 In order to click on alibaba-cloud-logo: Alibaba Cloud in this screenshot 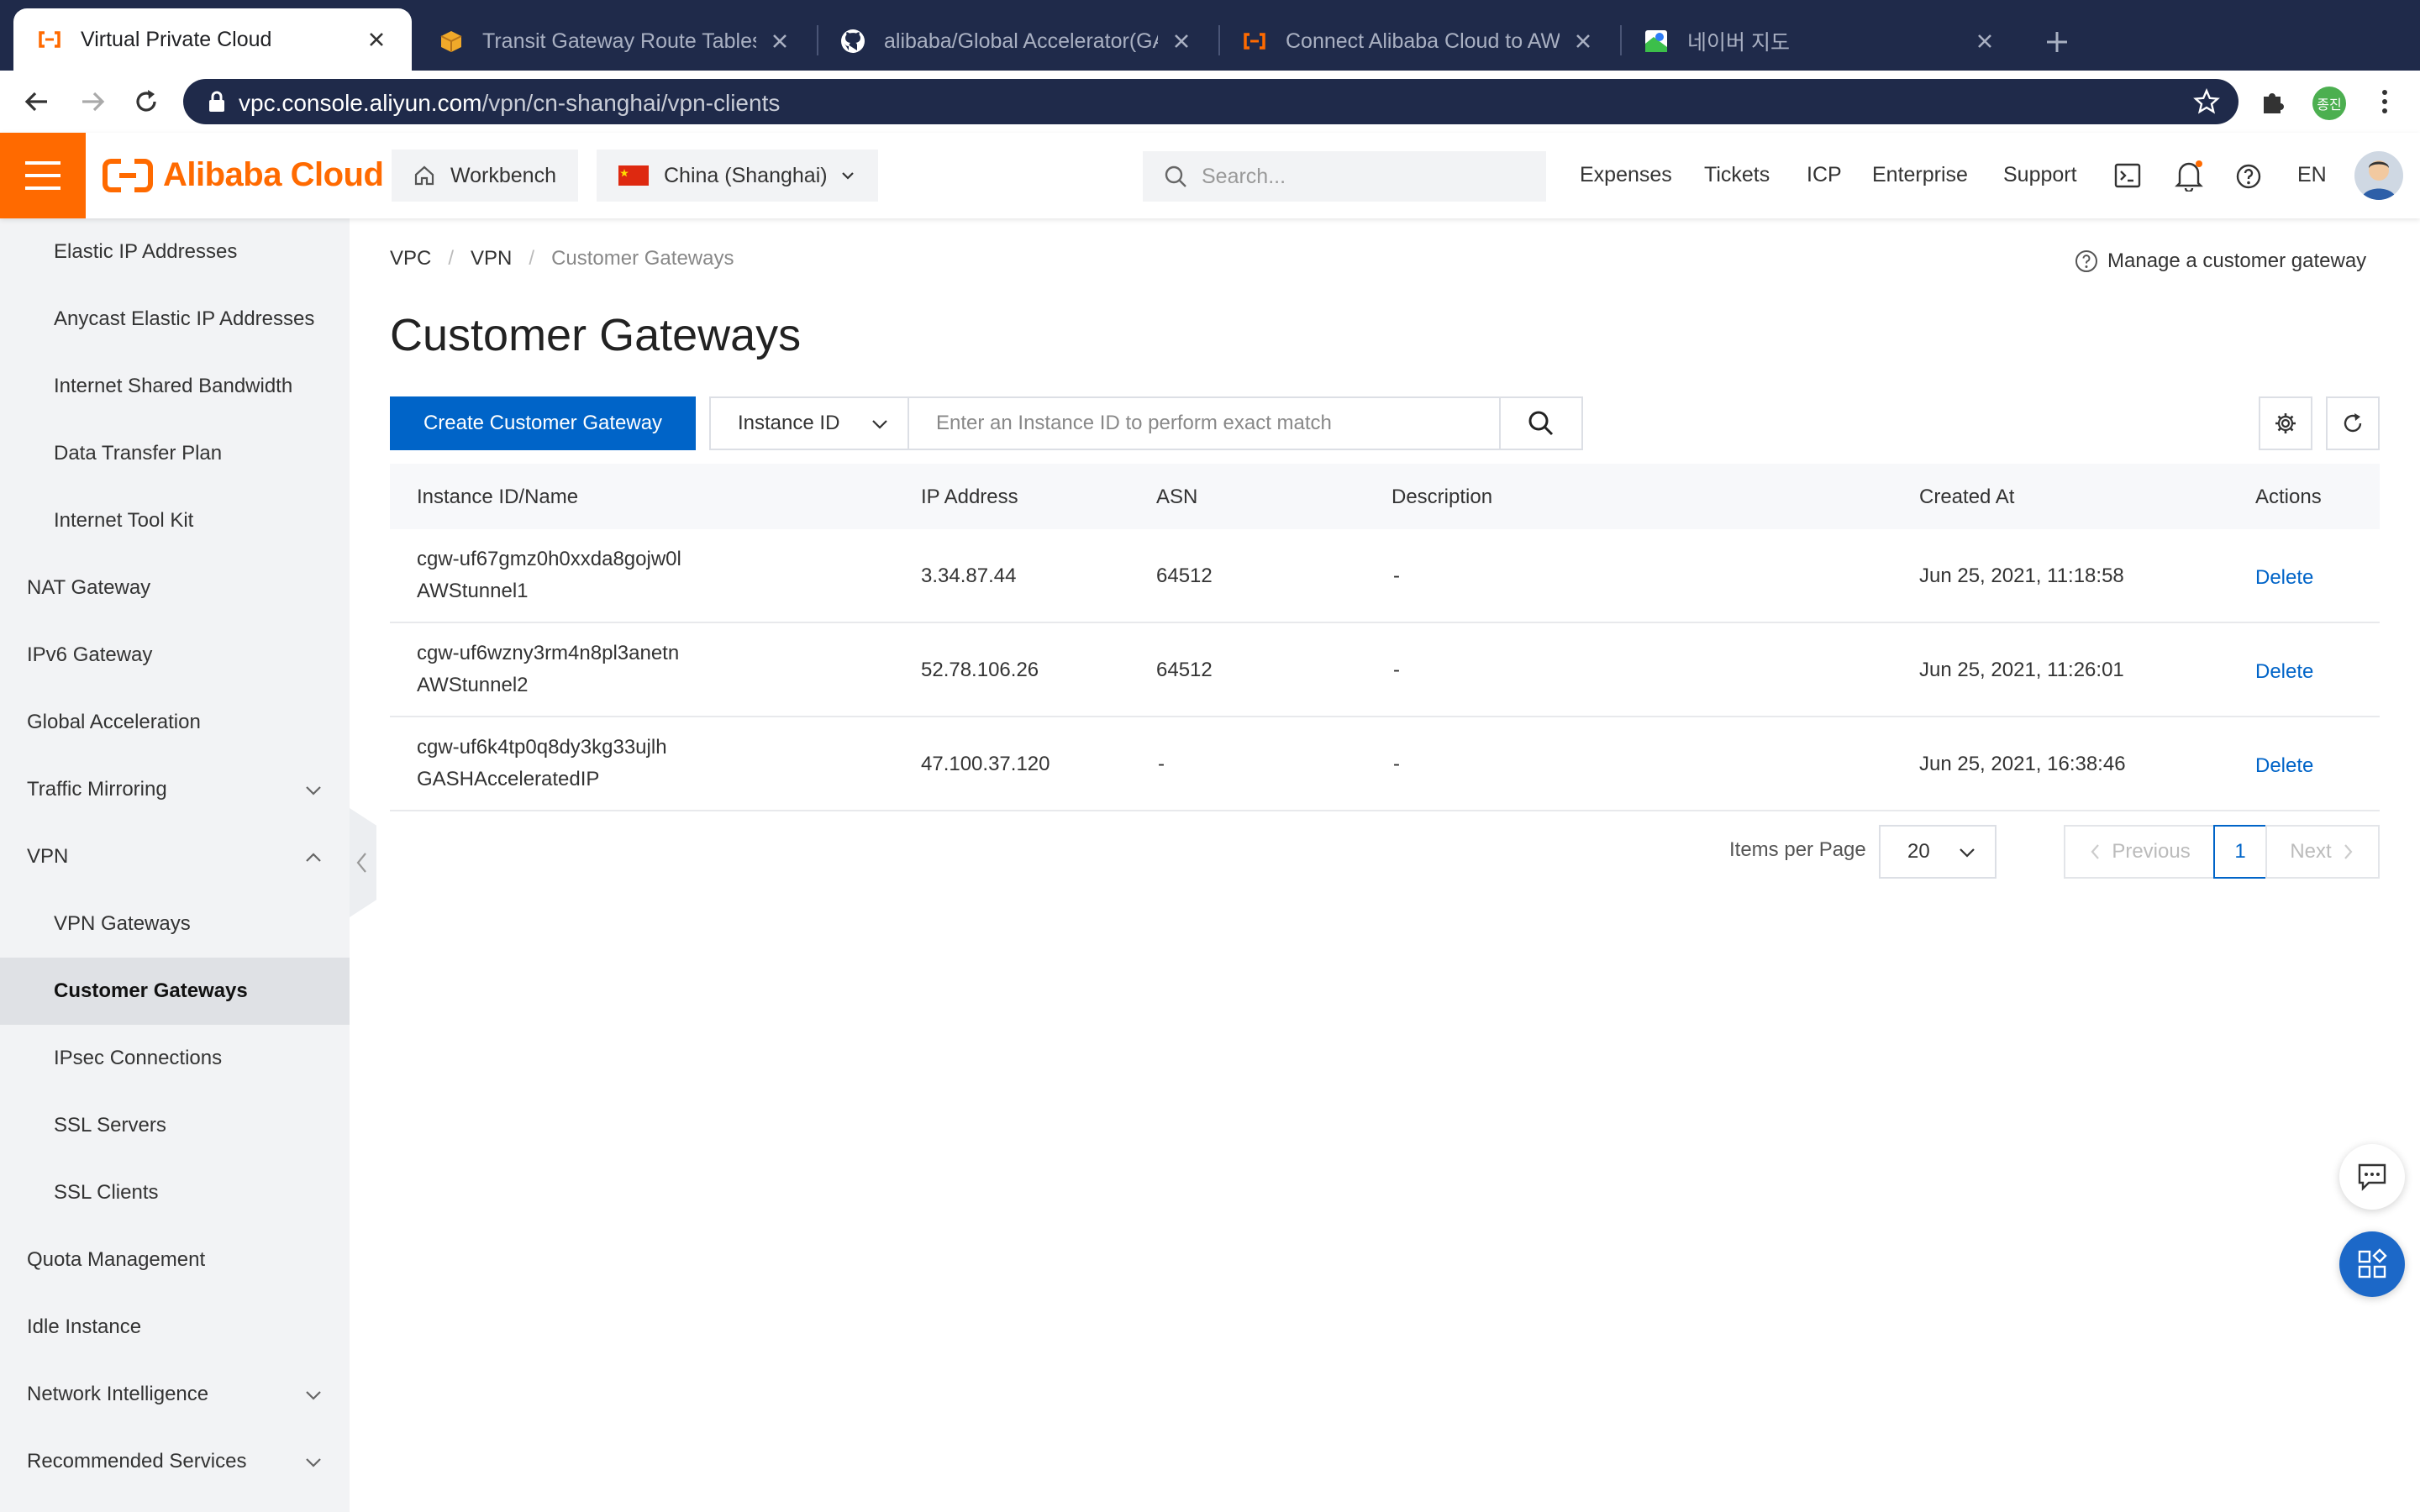, I will do `click(243, 175)`.